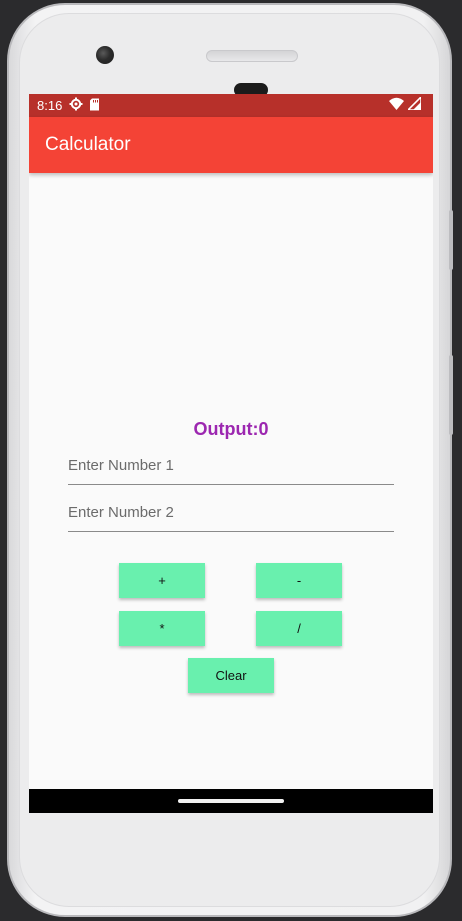 This screenshot has width=462, height=921. Describe the element at coordinates (414, 104) in the screenshot. I see `signal-icon` at that location.